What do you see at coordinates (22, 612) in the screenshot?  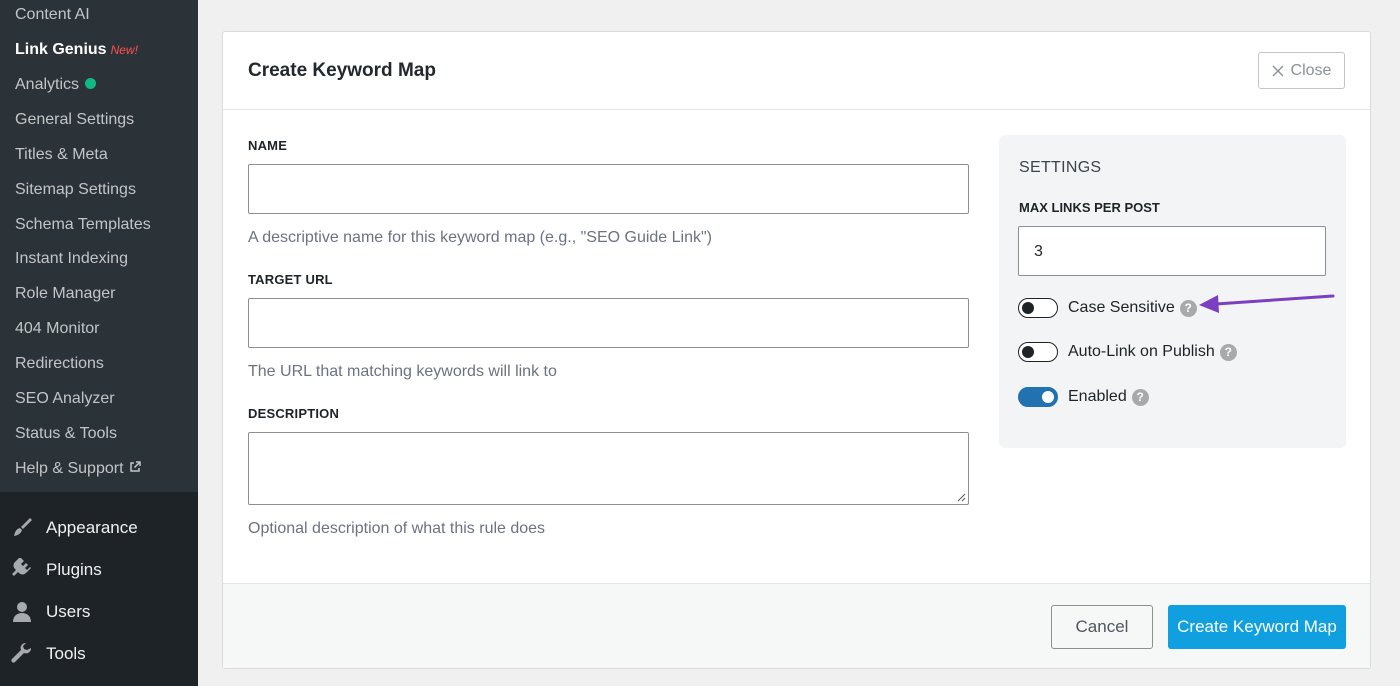 I see `user-icon` at bounding box center [22, 612].